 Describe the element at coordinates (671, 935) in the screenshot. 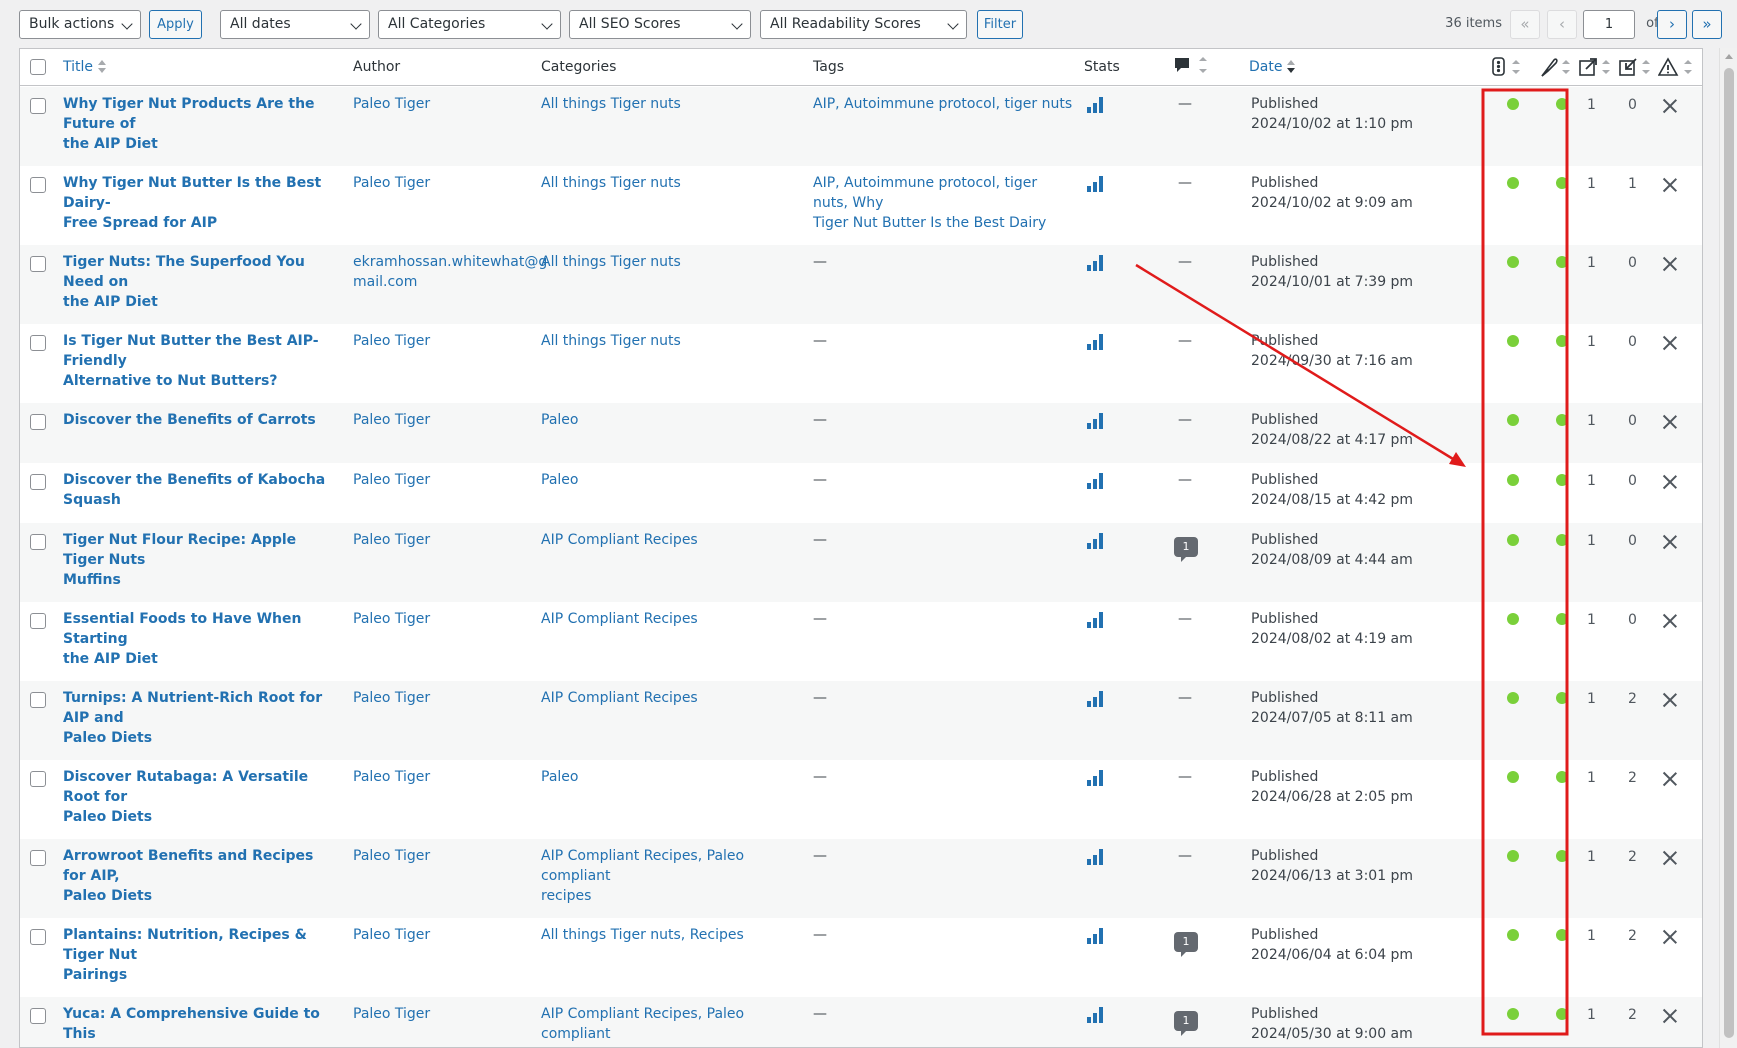

I see `categories-cell: All things Tiger nuts, Recipes` at that location.